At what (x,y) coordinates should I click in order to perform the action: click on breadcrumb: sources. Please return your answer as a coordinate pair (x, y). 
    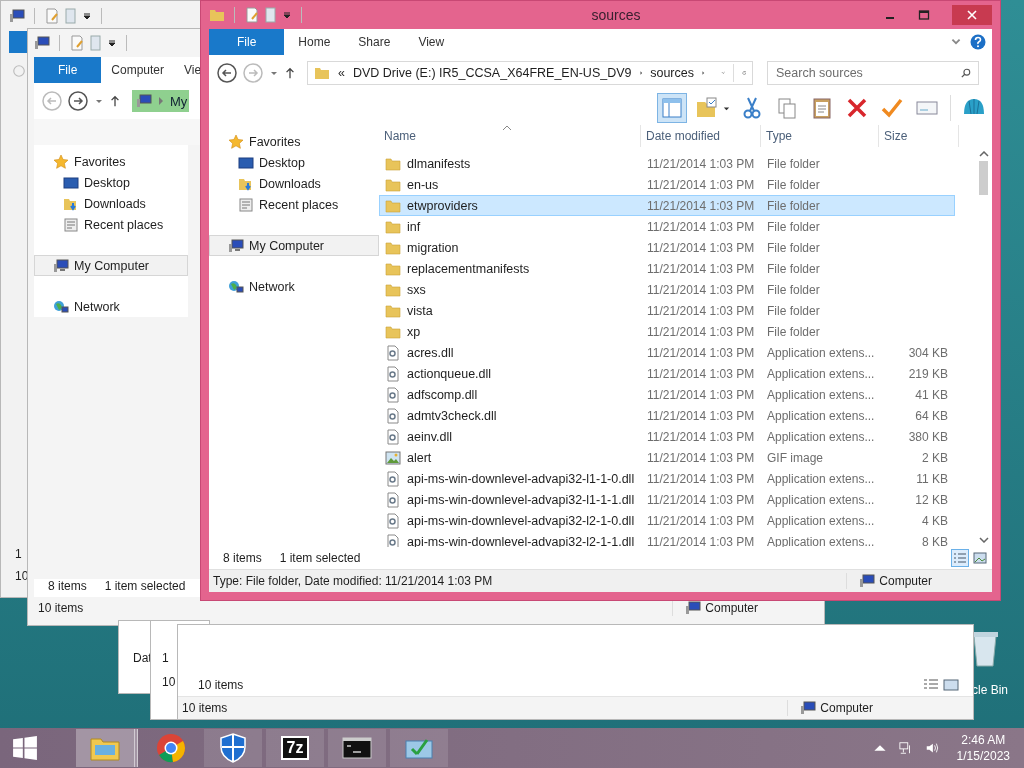
    Looking at the image, I should click on (672, 73).